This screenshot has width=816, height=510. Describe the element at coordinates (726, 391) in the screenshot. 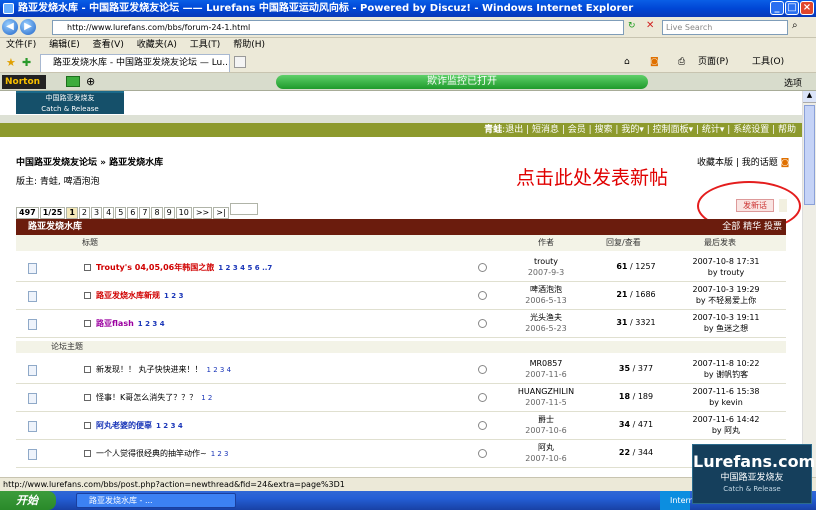

I see `last-post-time: 2007-11-6 15:38` at that location.